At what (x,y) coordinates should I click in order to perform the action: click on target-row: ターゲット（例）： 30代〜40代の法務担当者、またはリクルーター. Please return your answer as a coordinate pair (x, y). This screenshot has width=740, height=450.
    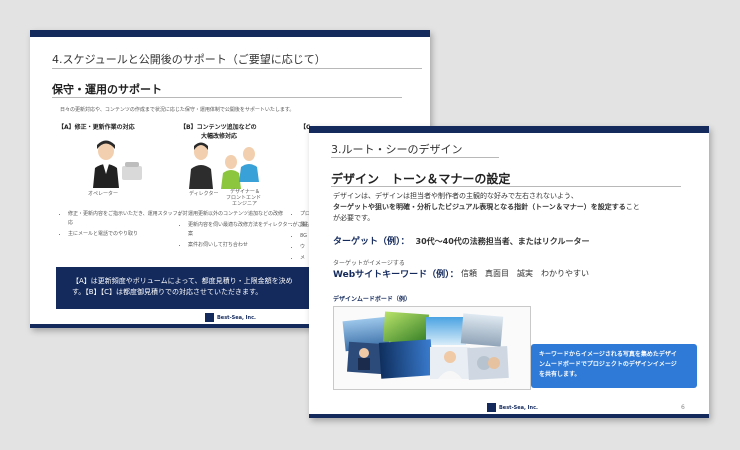
    Looking at the image, I should click on (461, 240).